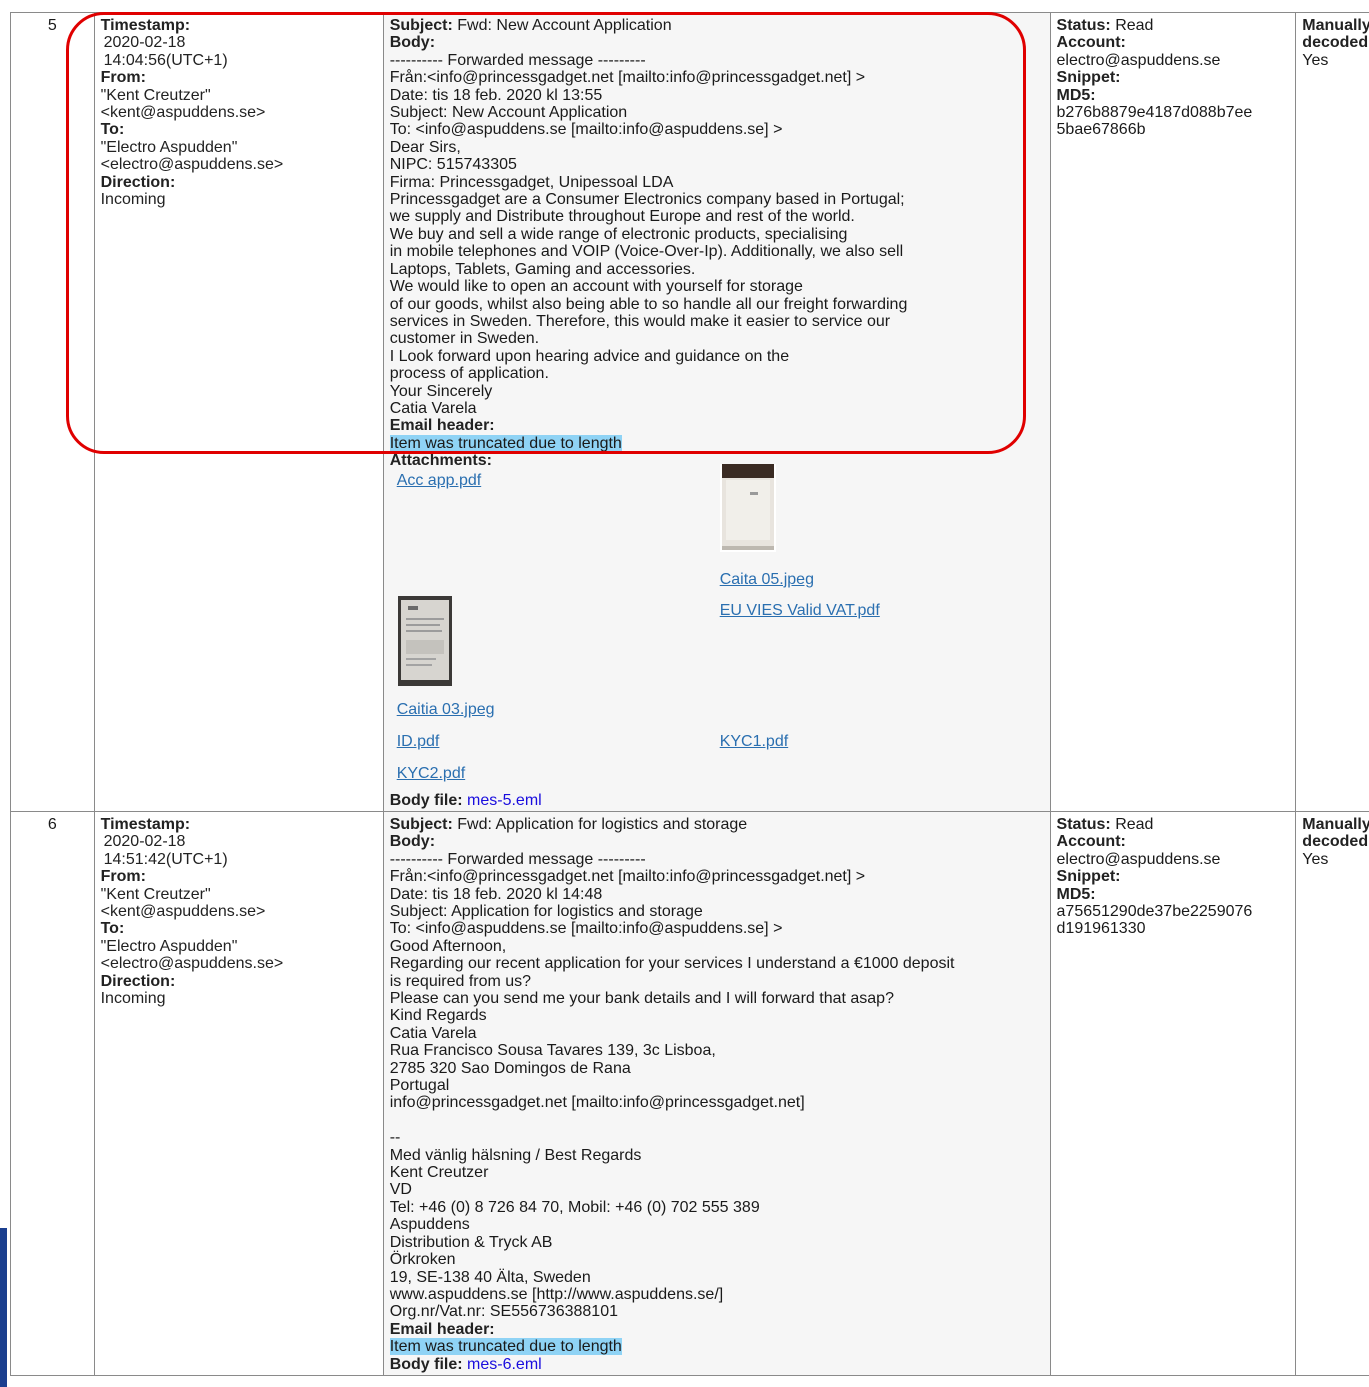 The height and width of the screenshot is (1387, 1369). Describe the element at coordinates (717, 1120) in the screenshot. I see `body-line-blank` at that location.